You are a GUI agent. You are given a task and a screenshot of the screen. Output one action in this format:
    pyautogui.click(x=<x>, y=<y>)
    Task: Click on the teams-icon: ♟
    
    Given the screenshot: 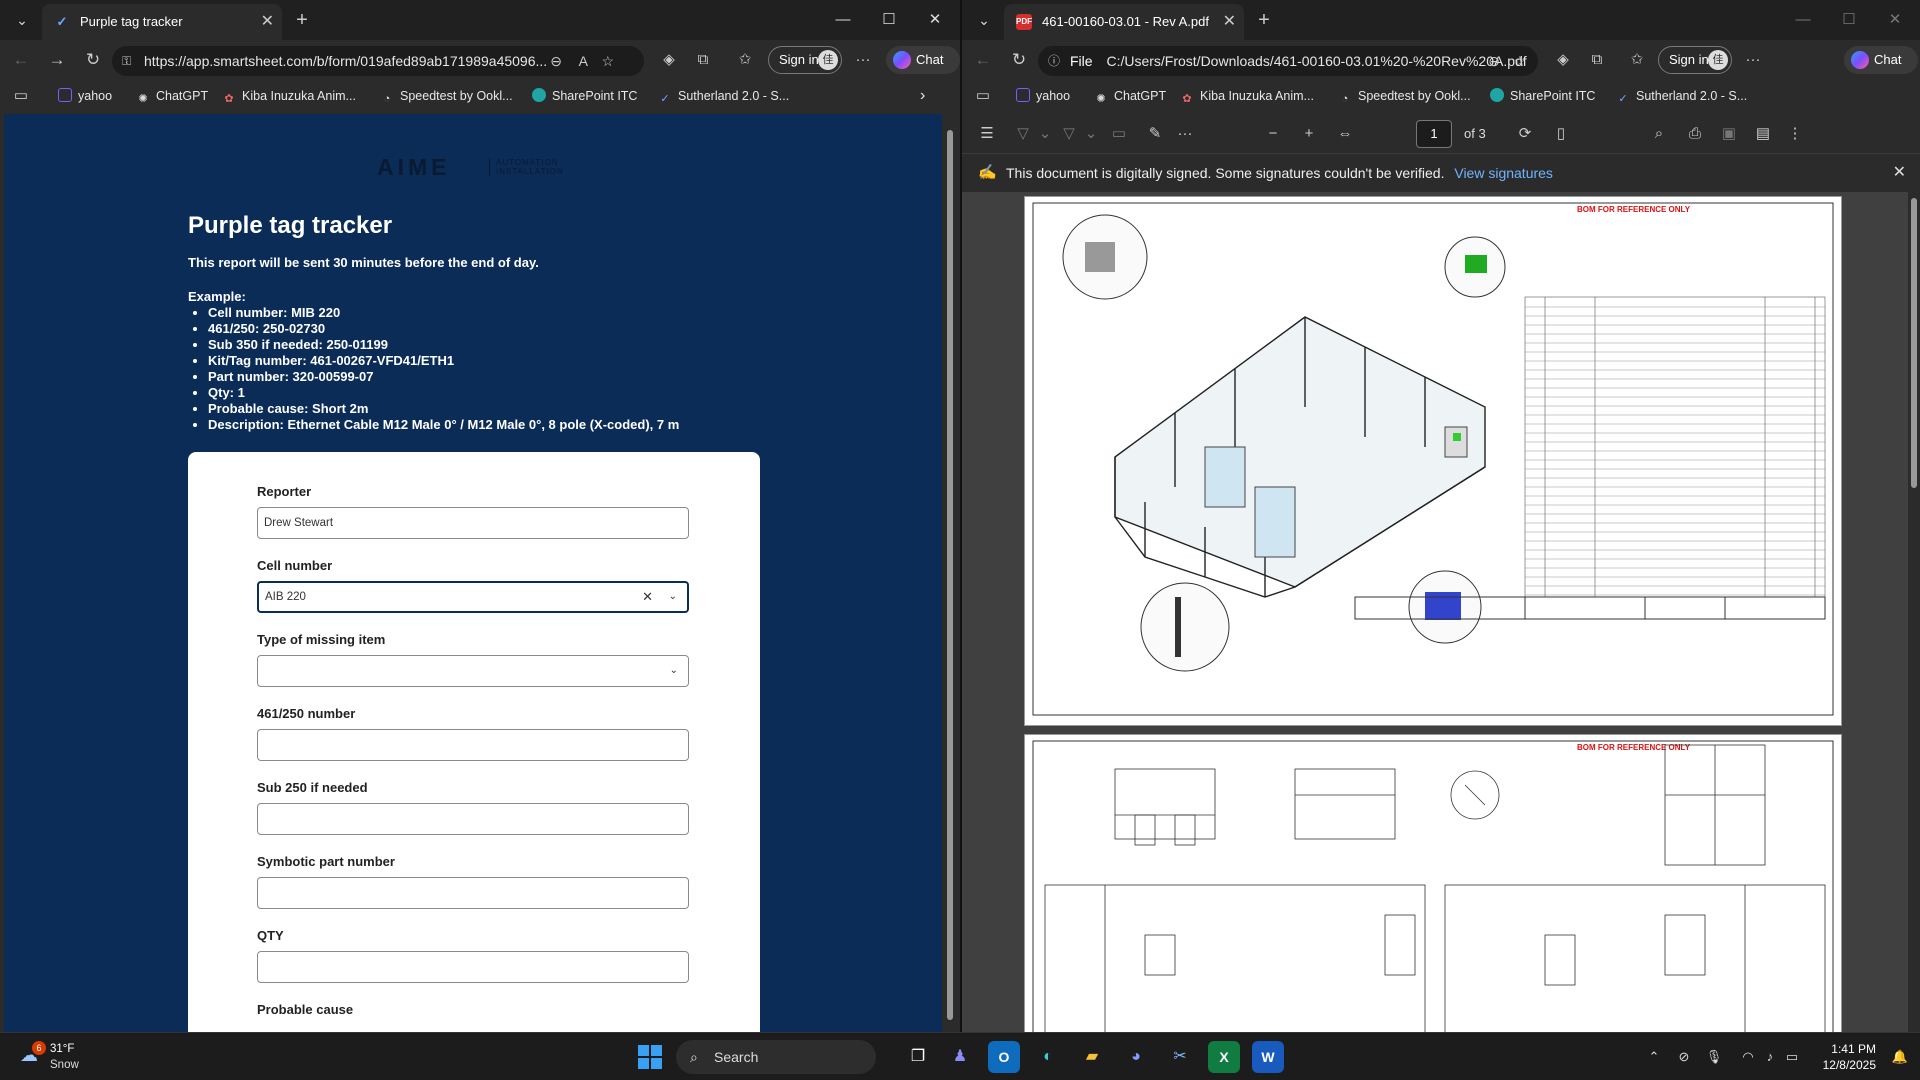 What is the action you would take?
    pyautogui.click(x=960, y=1057)
    